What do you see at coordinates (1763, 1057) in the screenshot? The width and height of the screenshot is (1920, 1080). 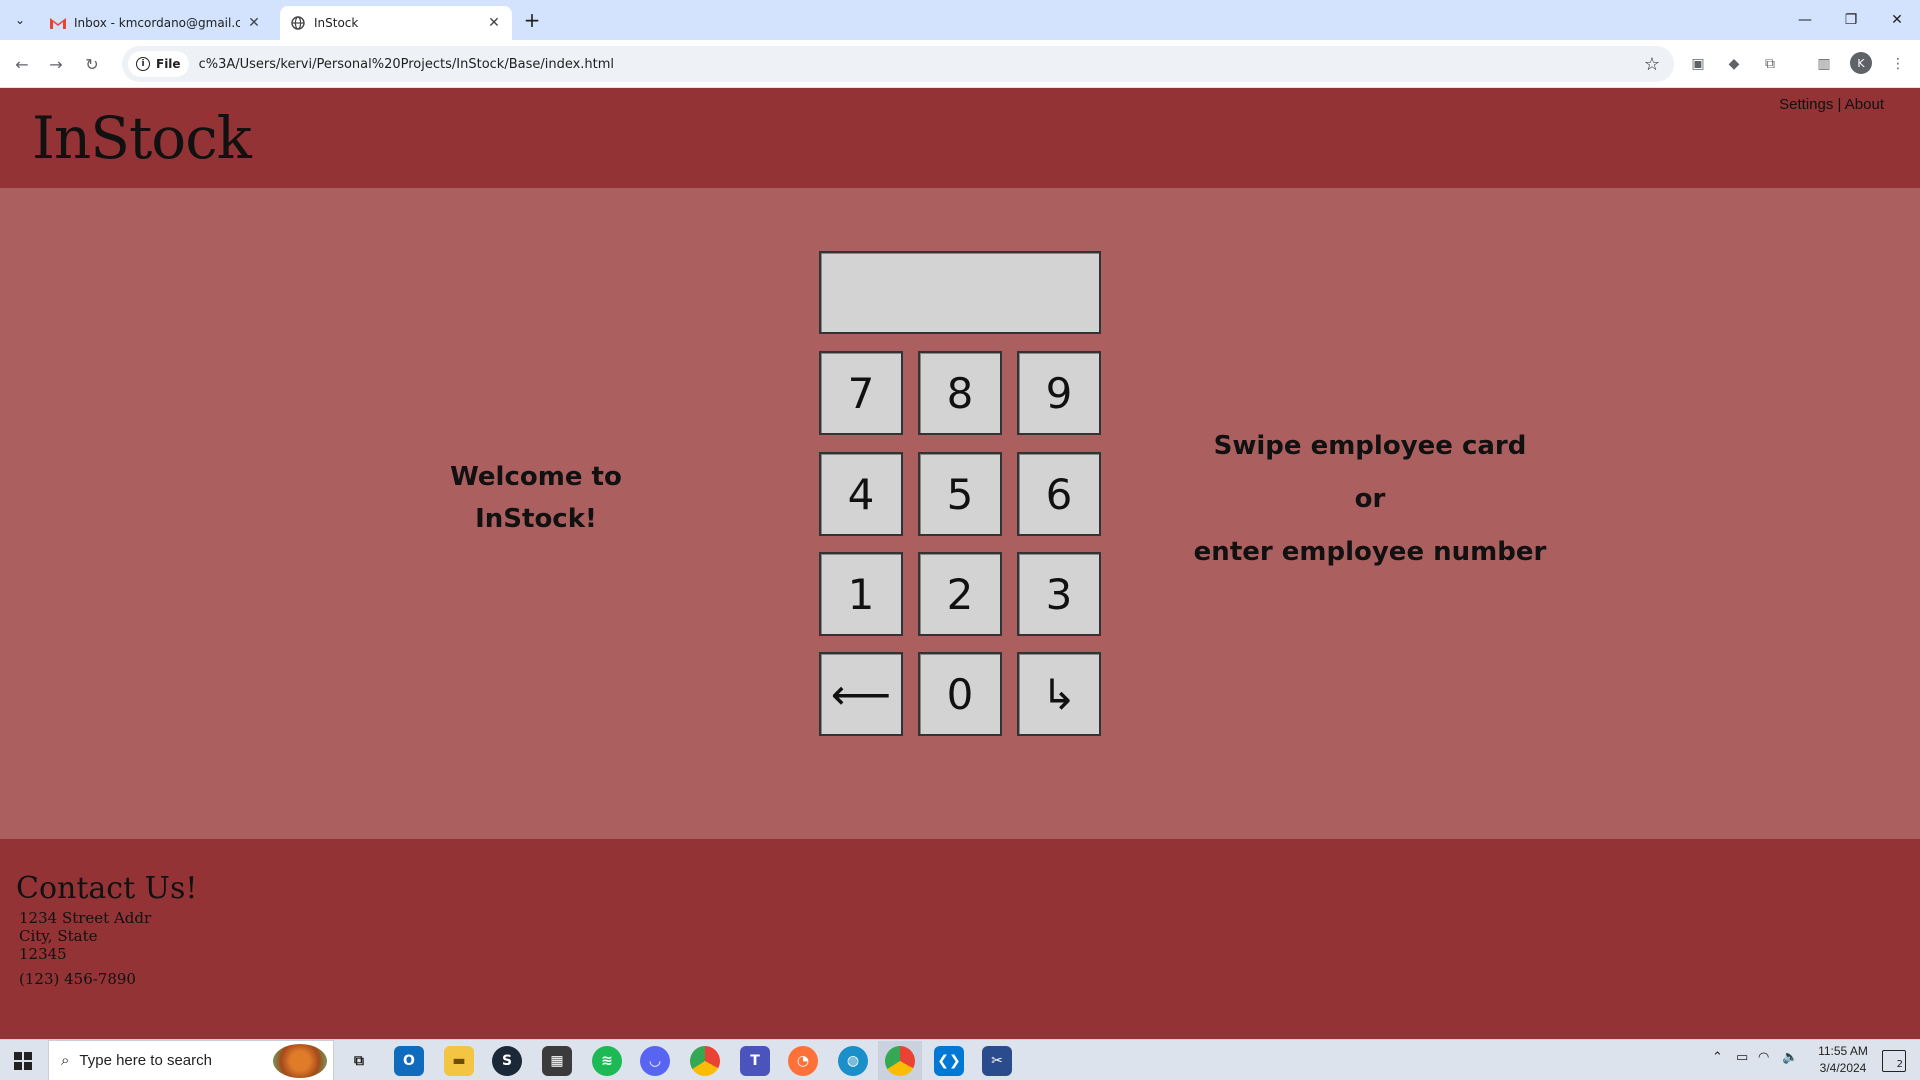 I see `wifi-icon: ◠` at bounding box center [1763, 1057].